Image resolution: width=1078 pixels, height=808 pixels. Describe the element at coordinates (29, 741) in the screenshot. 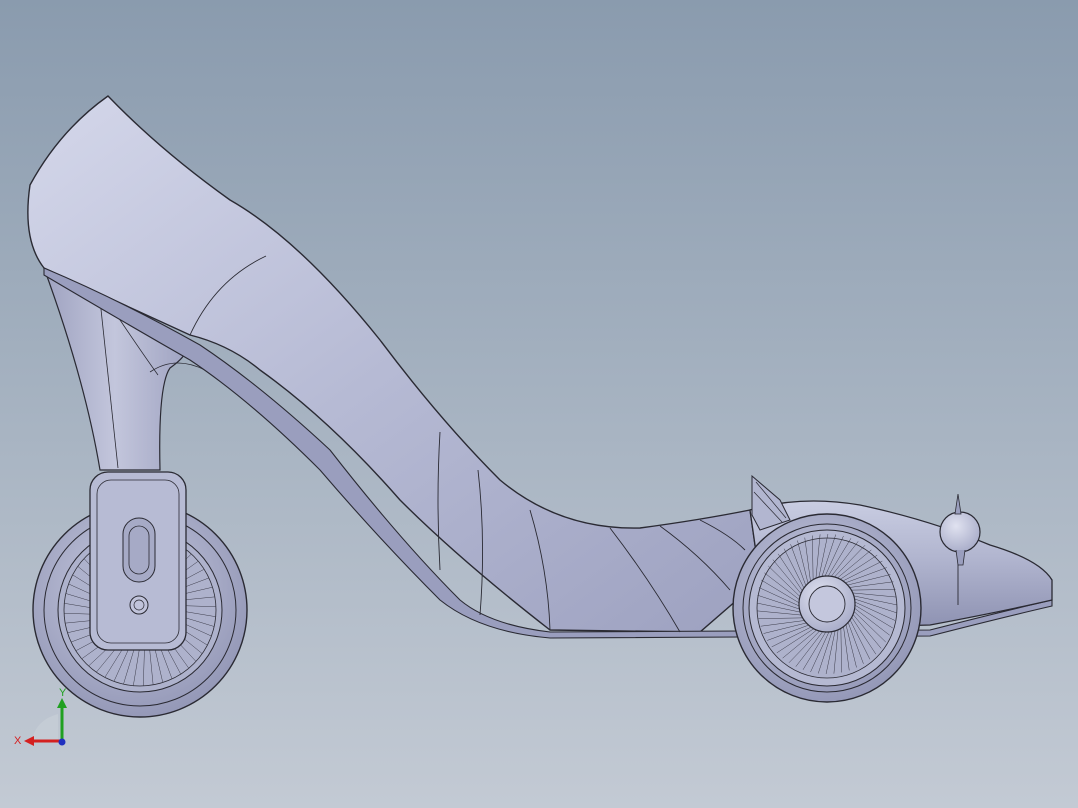

I see `x-axis-arrowhead` at that location.